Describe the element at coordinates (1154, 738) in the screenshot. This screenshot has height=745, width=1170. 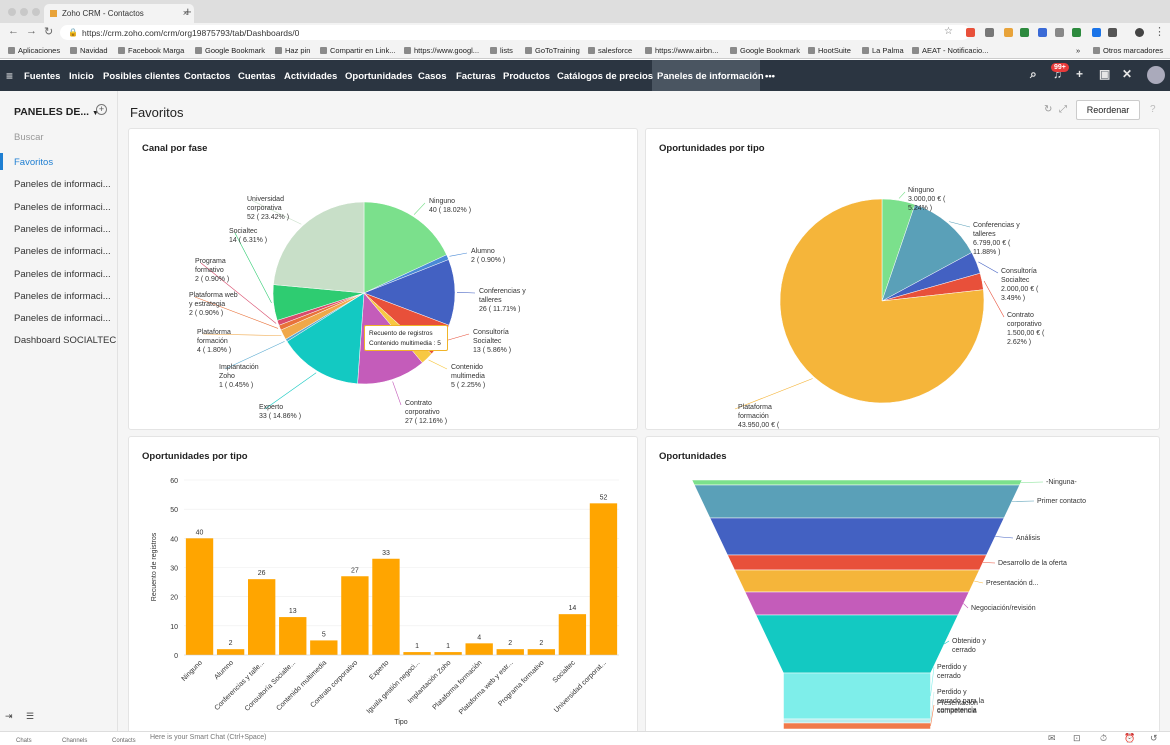
I see `history-icon: ↺` at that location.